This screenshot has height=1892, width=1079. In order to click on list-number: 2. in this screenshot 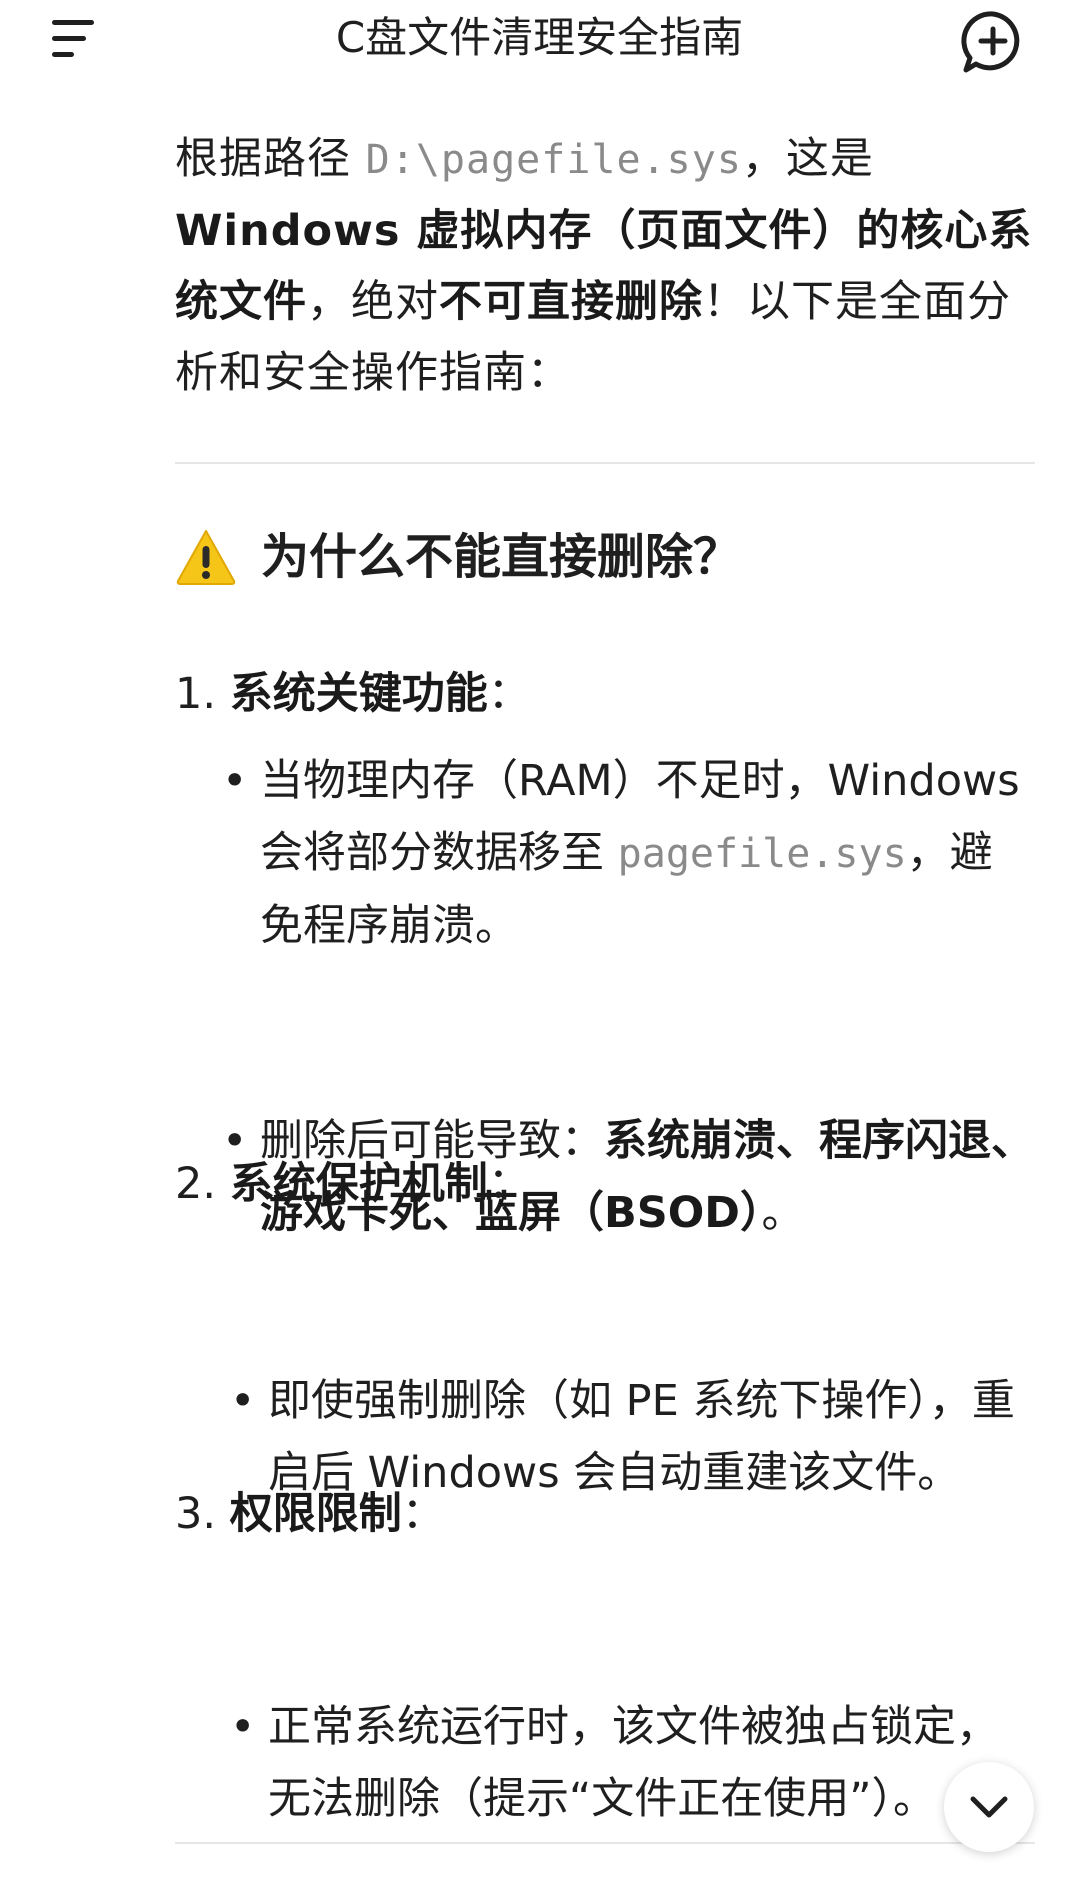, I will do `click(196, 1184)`.